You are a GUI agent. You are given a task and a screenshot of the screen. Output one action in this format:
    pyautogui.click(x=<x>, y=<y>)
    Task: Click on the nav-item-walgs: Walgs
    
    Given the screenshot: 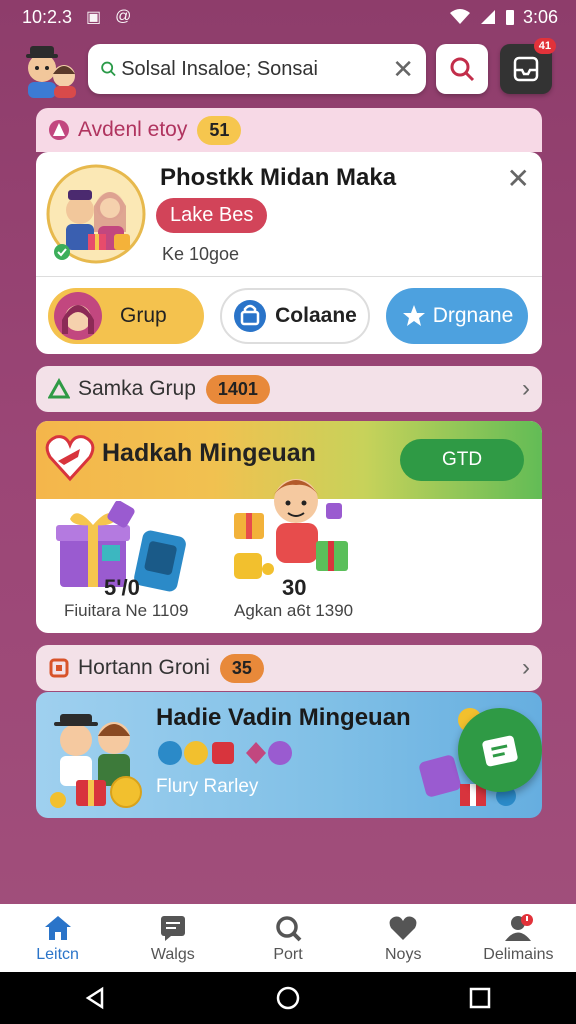 What is the action you would take?
    pyautogui.click(x=172, y=938)
    